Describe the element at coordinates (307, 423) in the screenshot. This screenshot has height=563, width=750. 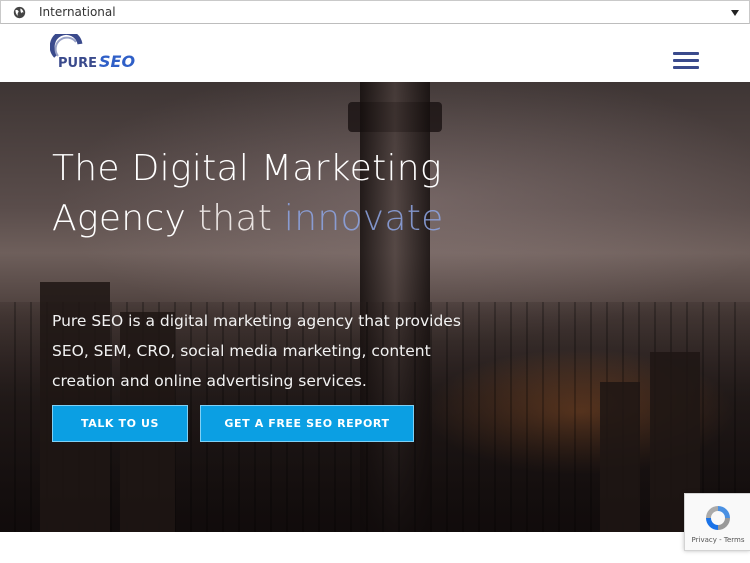
I see `free-seo-report-button: GET A FREE SEO REPORT` at that location.